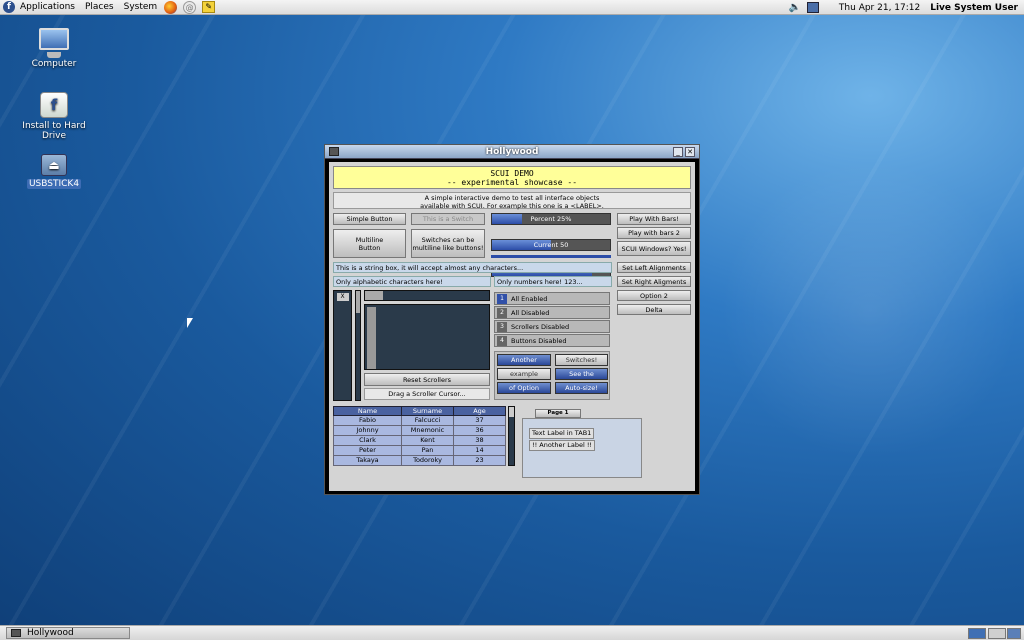 The height and width of the screenshot is (640, 1024). Describe the element at coordinates (419, 430) in the screenshot. I see `table-row: Johnny Mnemonic 36` at that location.